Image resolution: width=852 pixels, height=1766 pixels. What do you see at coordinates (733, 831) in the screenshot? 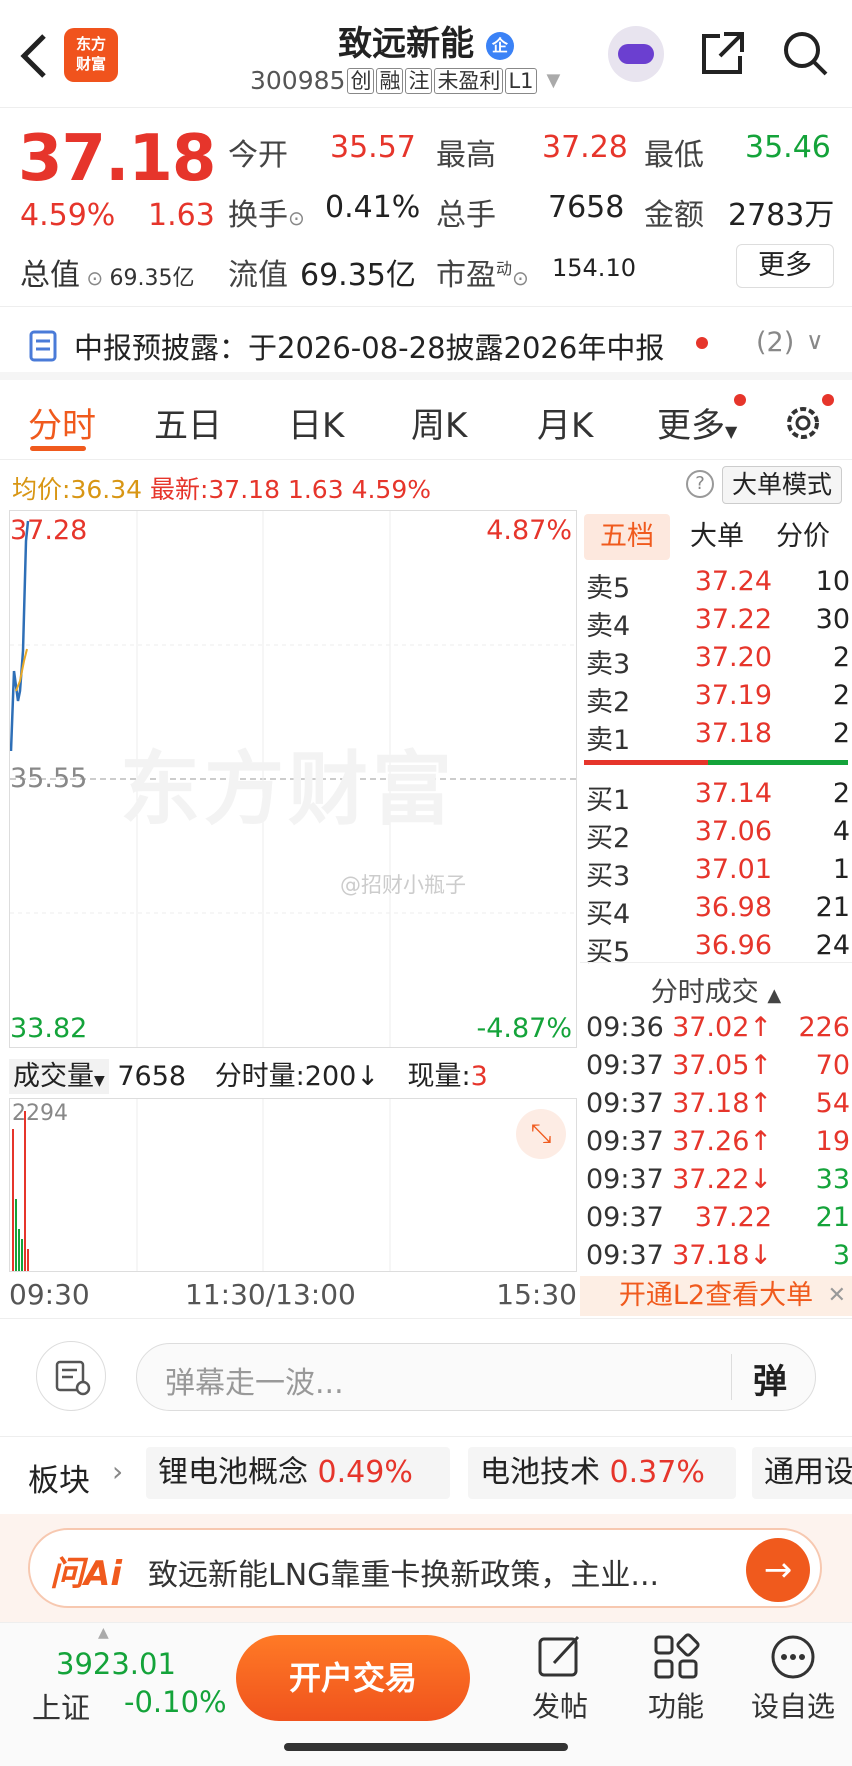
I see `level-price: 37.06` at bounding box center [733, 831].